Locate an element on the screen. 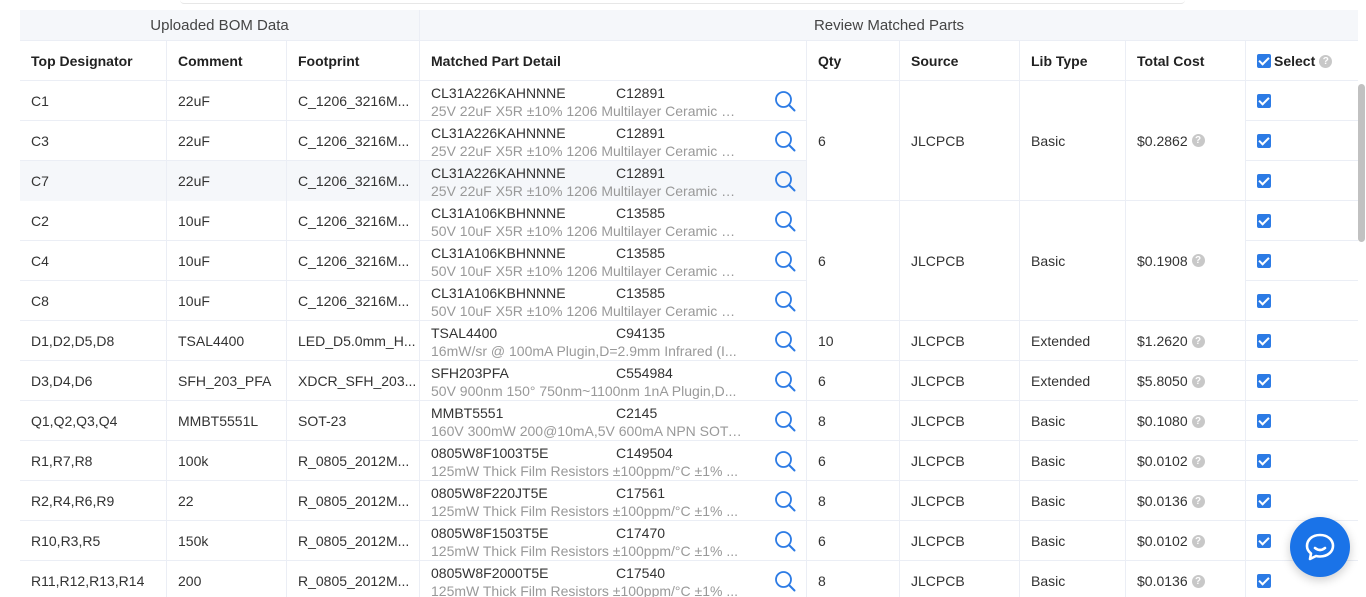 The height and width of the screenshot is (597, 1366). select-all-checkbox is located at coordinates (1264, 61).